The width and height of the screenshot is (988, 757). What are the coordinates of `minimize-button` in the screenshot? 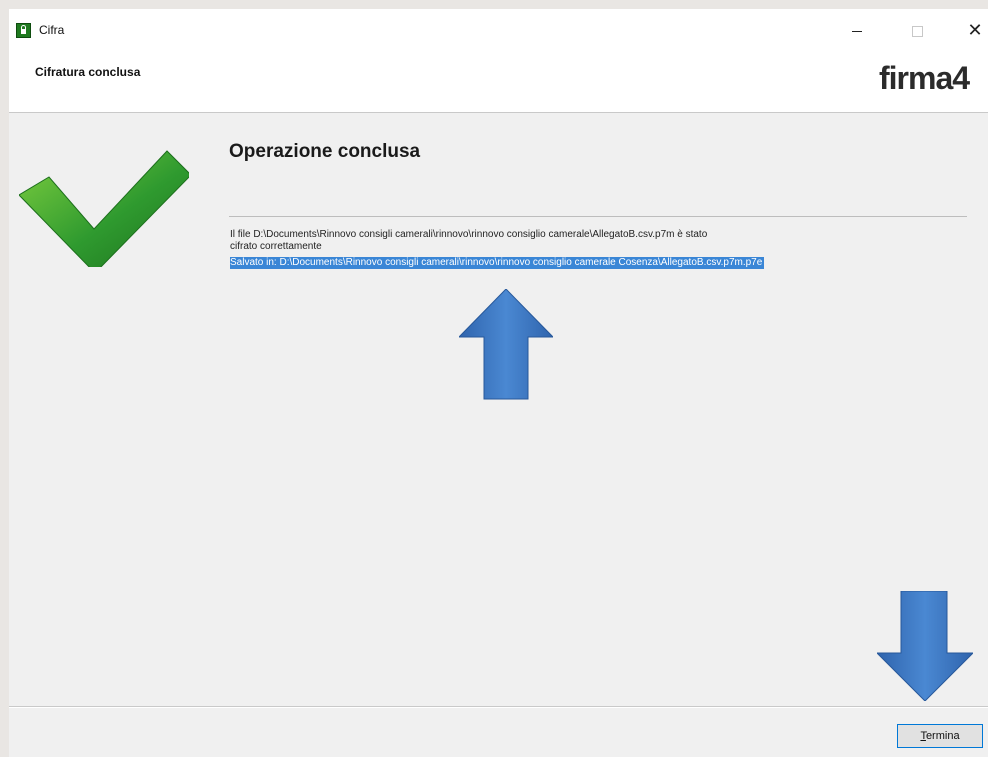 It's located at (857, 31).